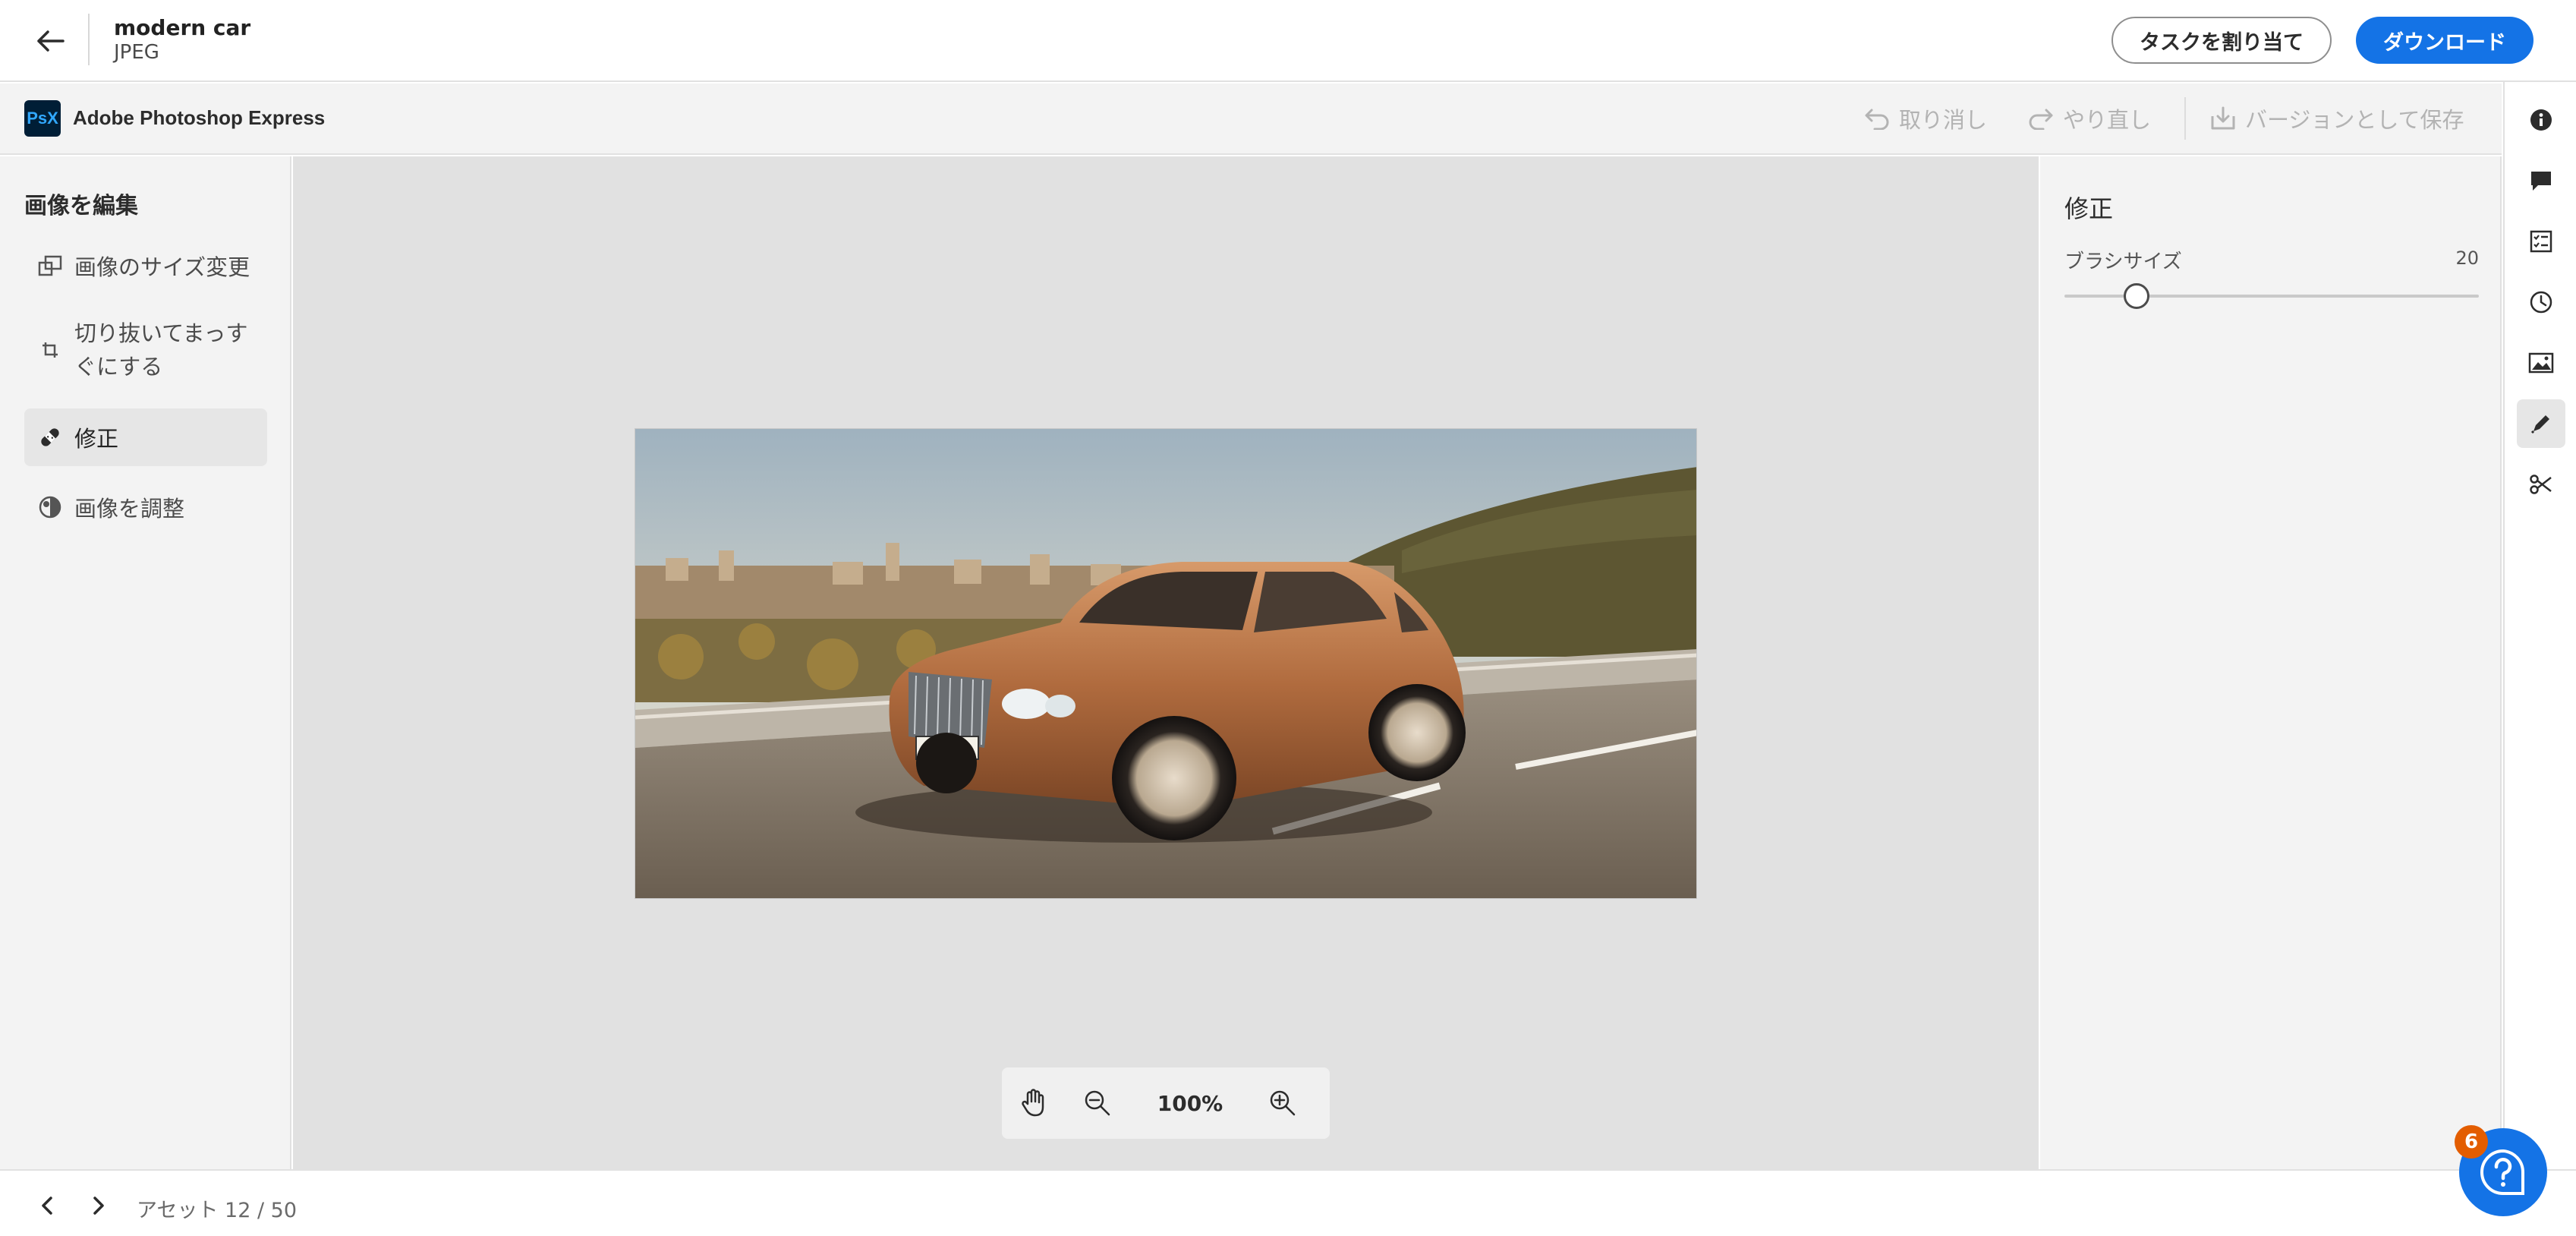  I want to click on rail-info-button, so click(2541, 120).